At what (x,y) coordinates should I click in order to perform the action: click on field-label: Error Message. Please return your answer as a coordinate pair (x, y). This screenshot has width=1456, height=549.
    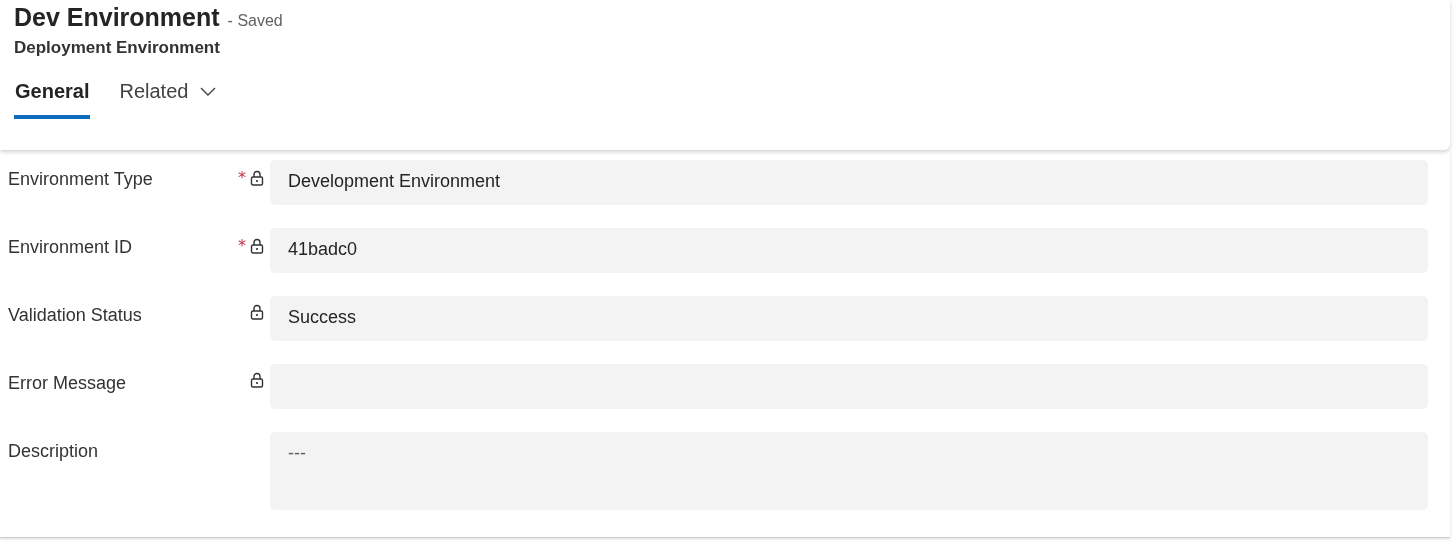
    Looking at the image, I should click on (68, 383).